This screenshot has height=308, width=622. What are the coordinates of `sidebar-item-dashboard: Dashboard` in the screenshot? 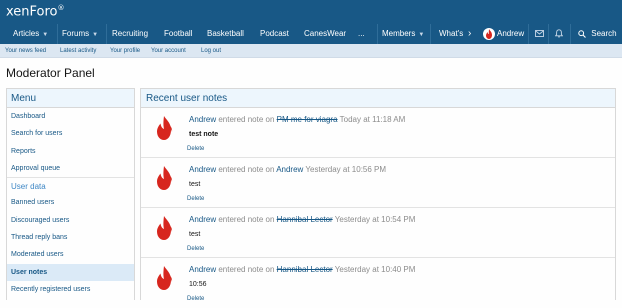 It's located at (70, 116).